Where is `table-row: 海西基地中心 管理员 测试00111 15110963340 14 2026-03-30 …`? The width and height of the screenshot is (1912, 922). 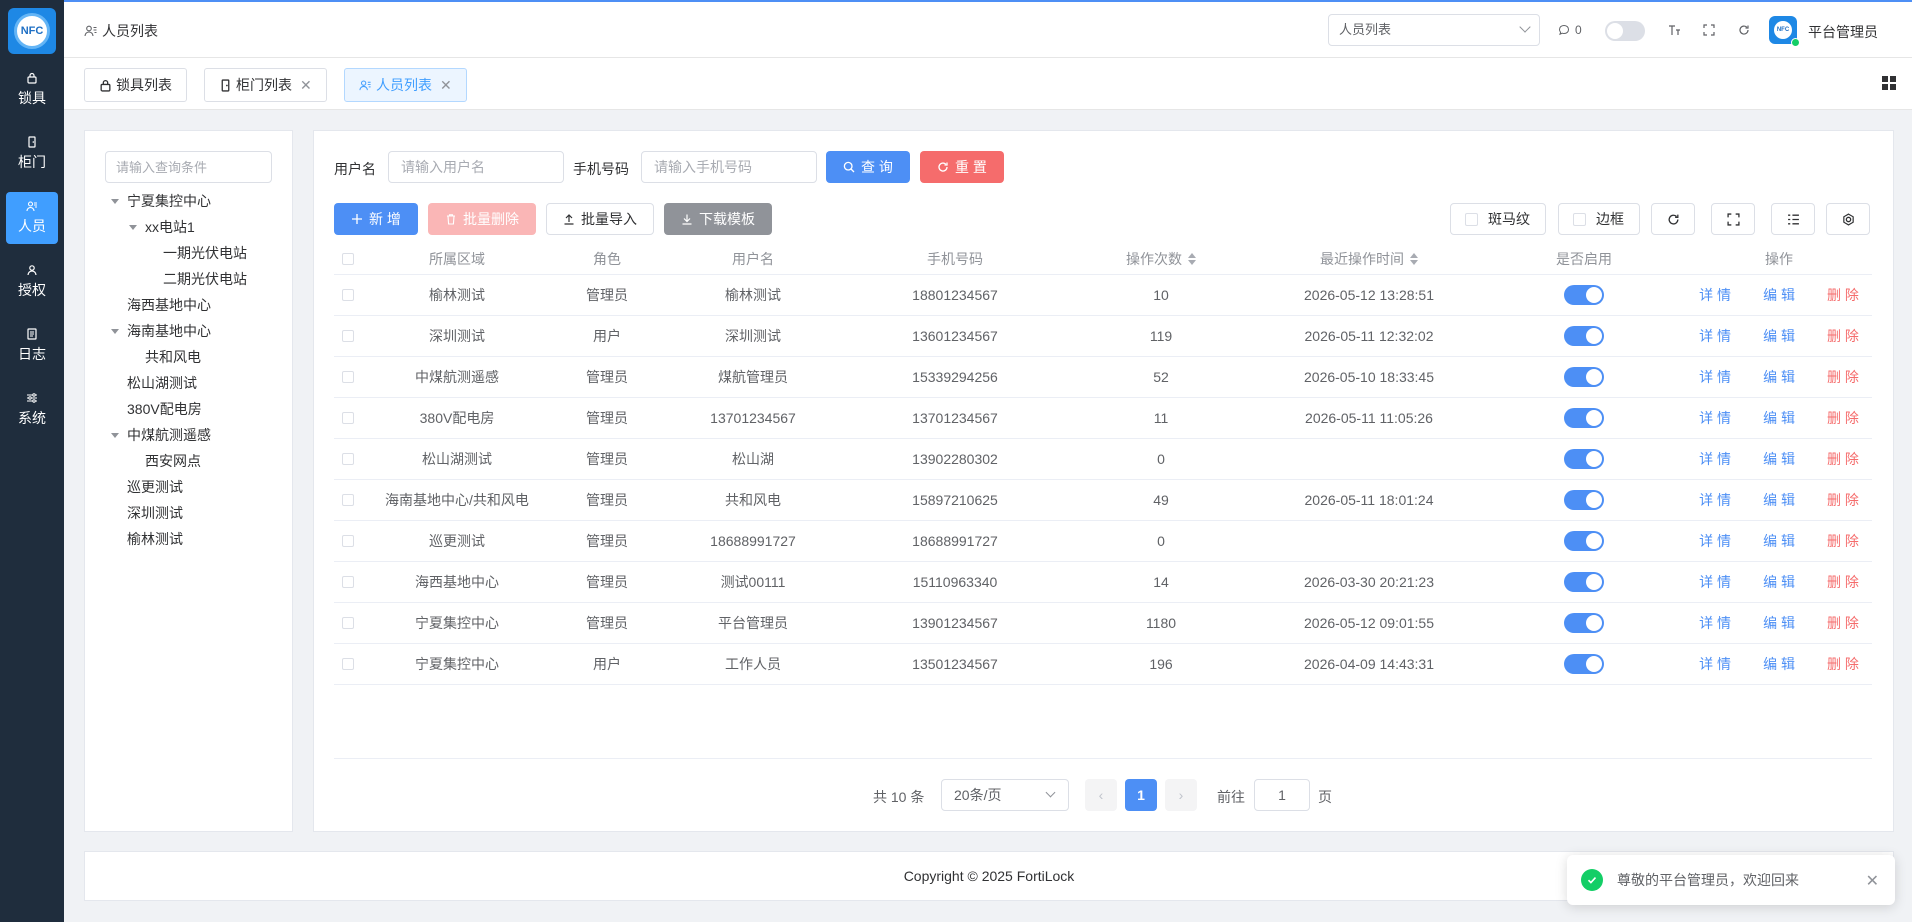
table-row: 海西基地中心 管理员 测试00111 15110963340 14 2026-03-30 … is located at coordinates (1103, 582).